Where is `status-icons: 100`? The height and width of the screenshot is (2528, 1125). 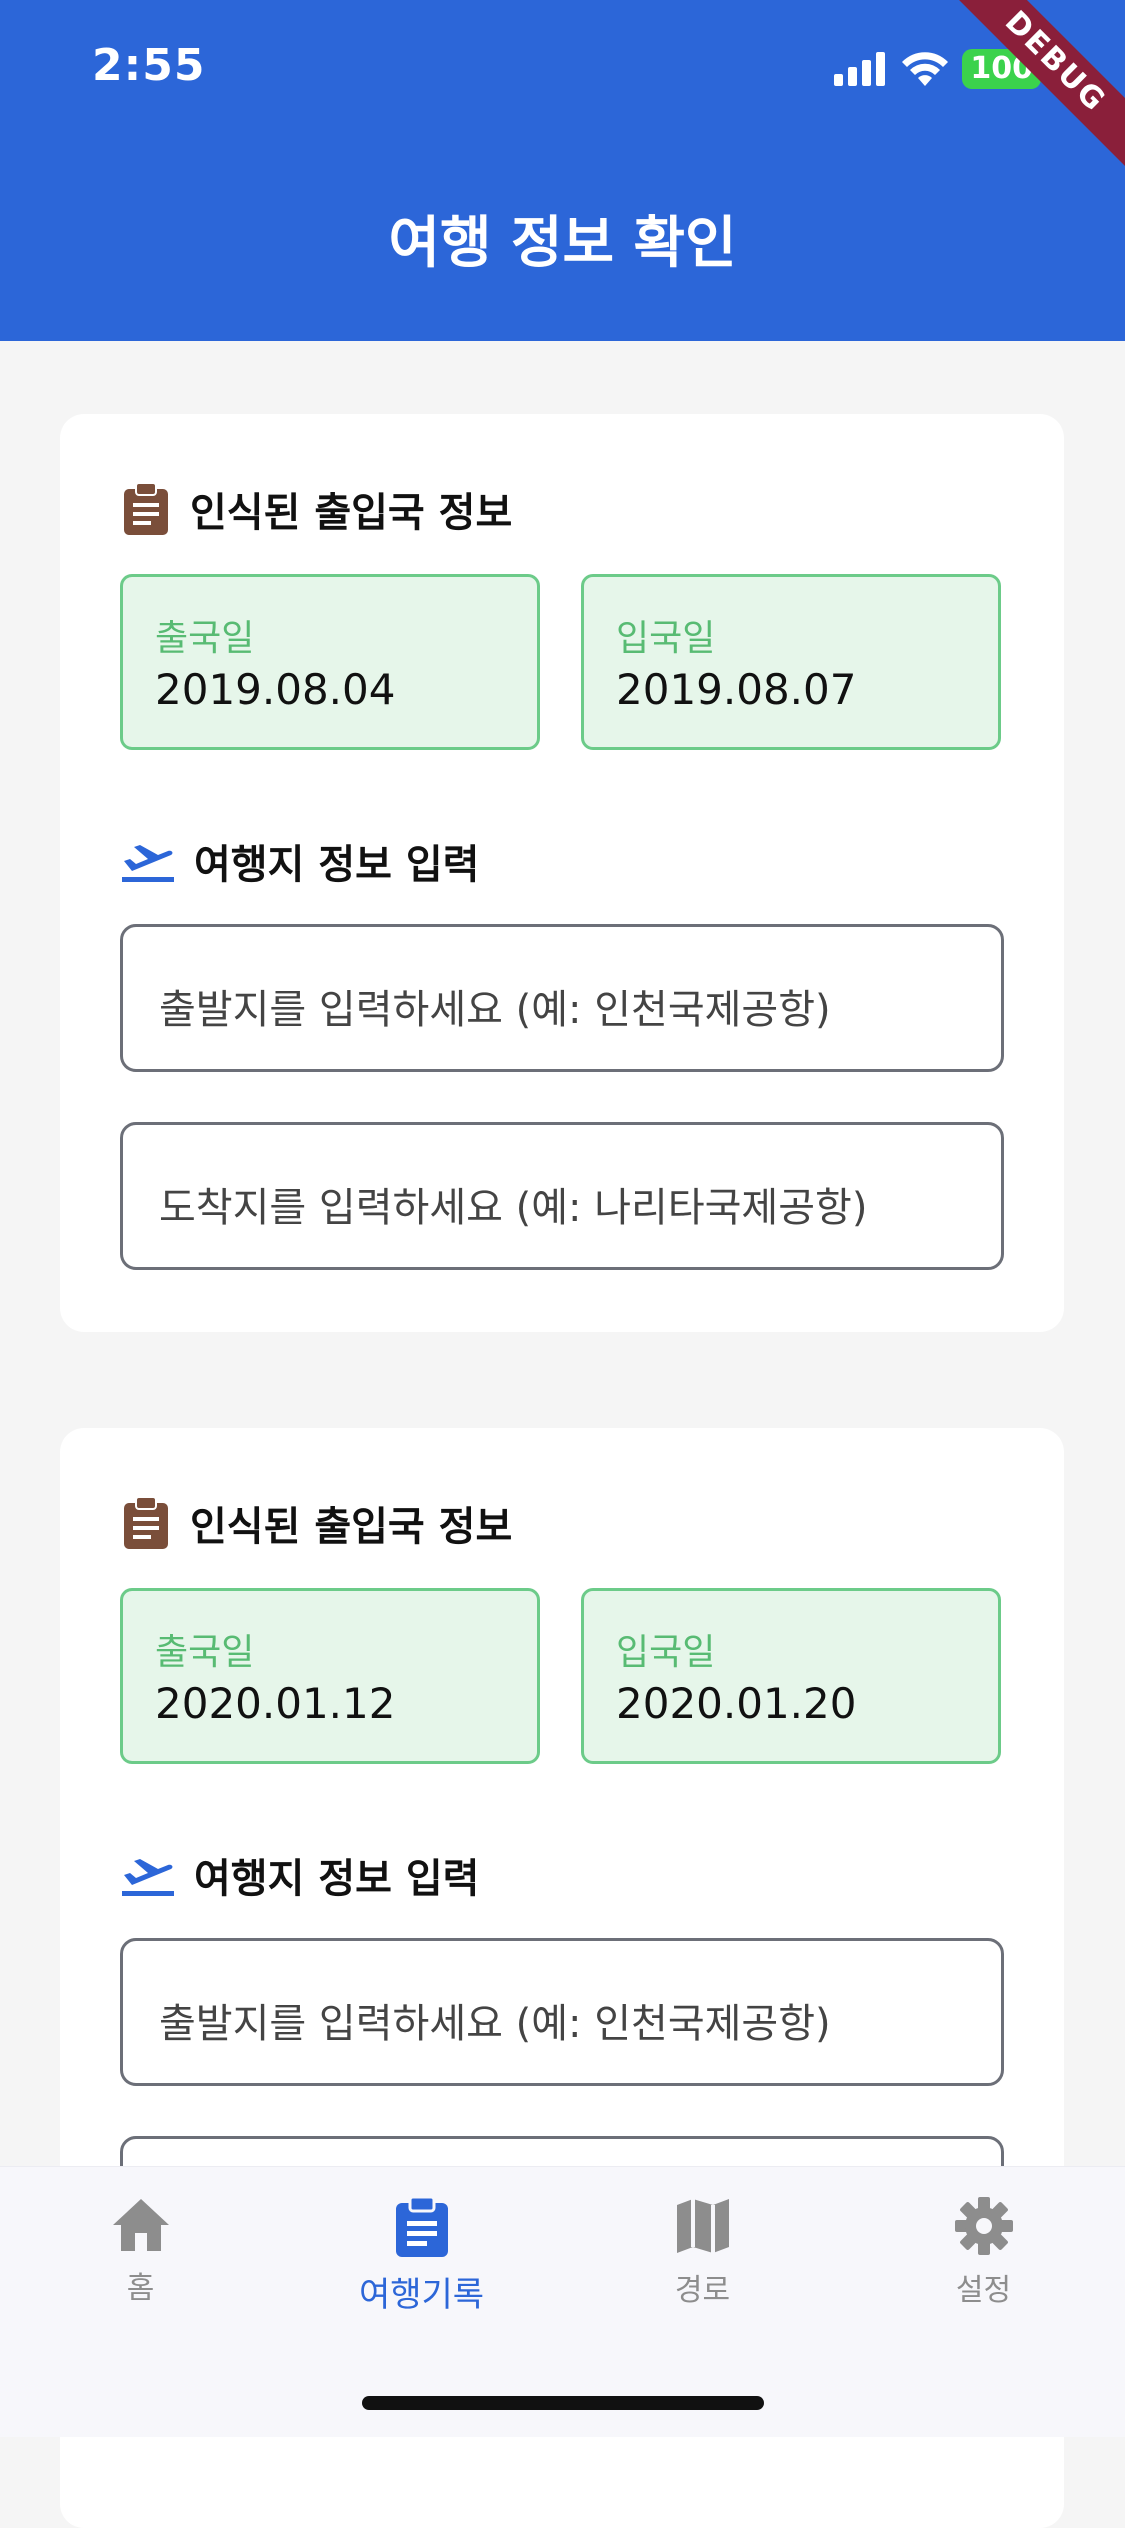
status-icons: 100 is located at coordinates (937, 69).